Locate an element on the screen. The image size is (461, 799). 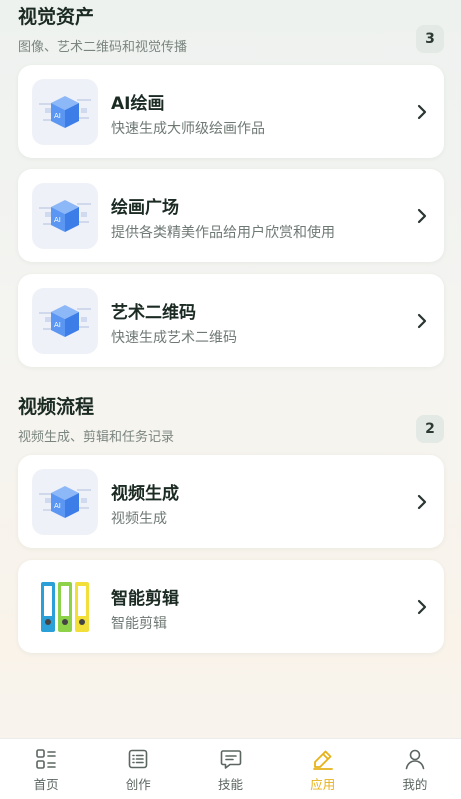
tab-label: 技能 is located at coordinates (231, 784).